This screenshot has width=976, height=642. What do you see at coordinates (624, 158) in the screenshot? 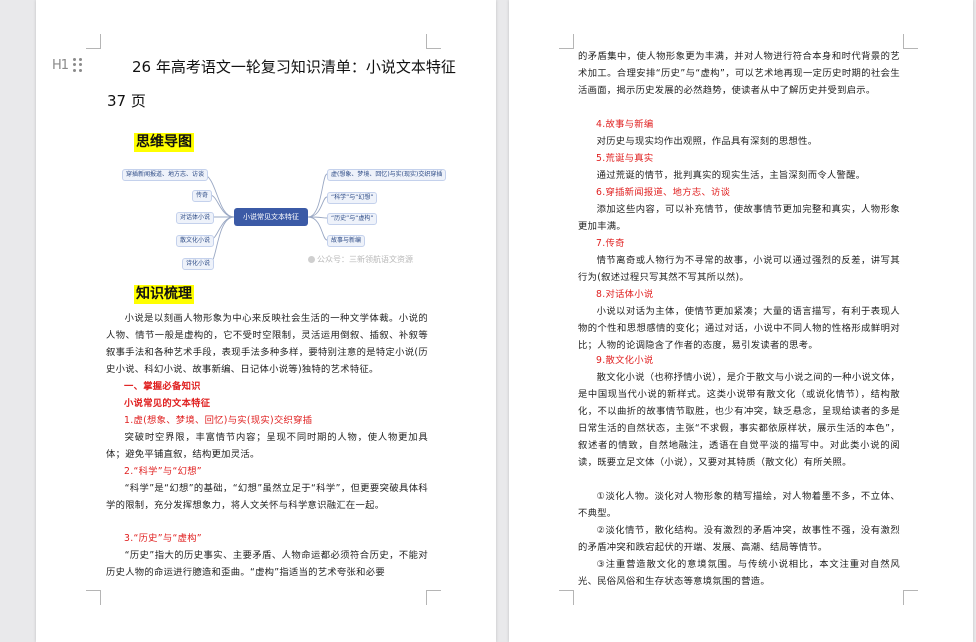
I see `item-5-title: 5.荒诞与真实` at bounding box center [624, 158].